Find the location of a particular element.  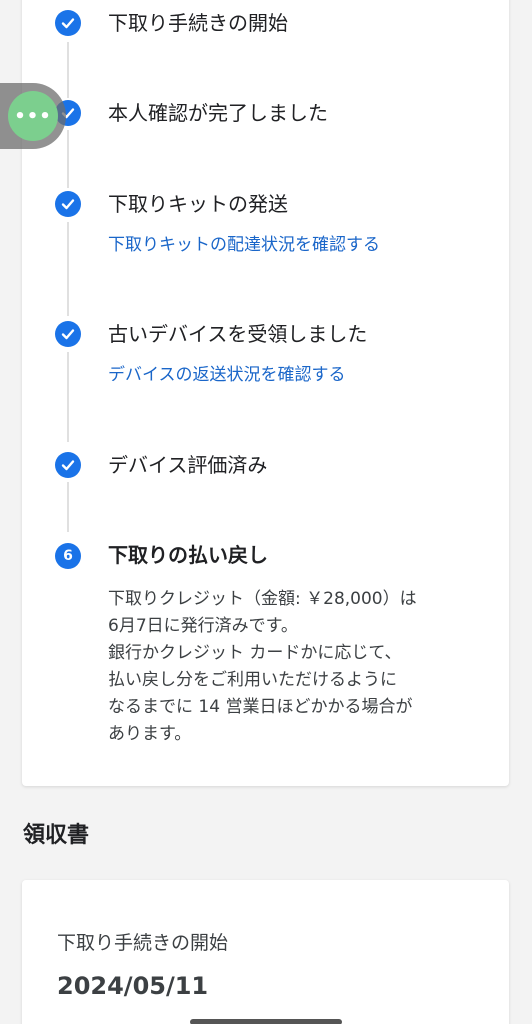

refund-description-line: なるまでに 14 営業日ほどかかる場合が is located at coordinates (260, 707).